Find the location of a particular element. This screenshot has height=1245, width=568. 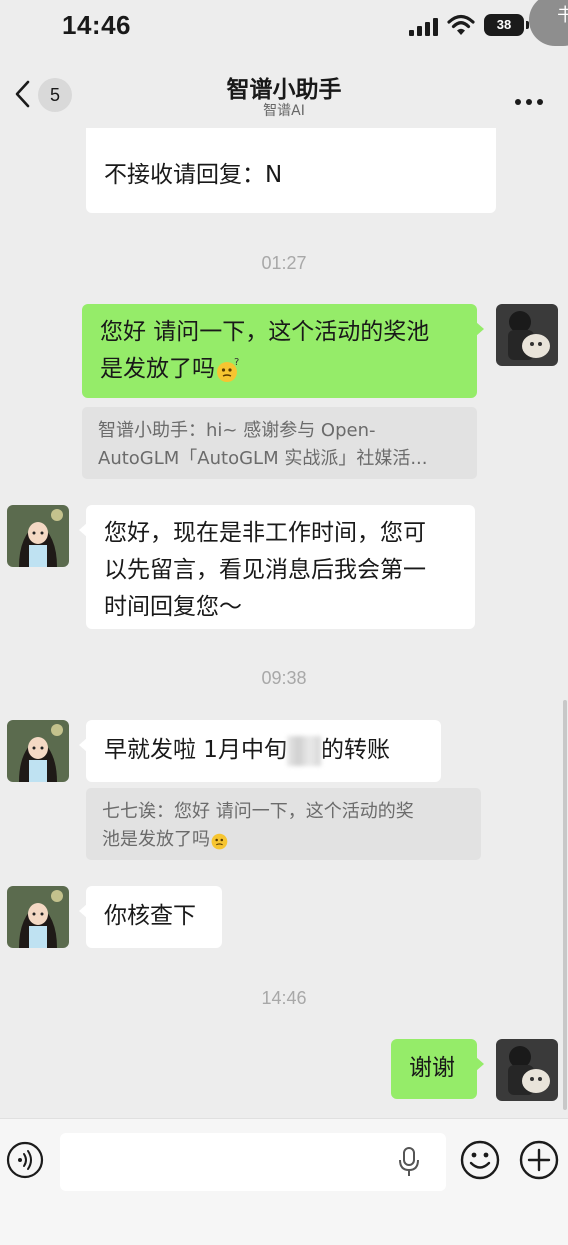

message-text-line: 您好 请问一下，这个活动的奖池 is located at coordinates (265, 332).